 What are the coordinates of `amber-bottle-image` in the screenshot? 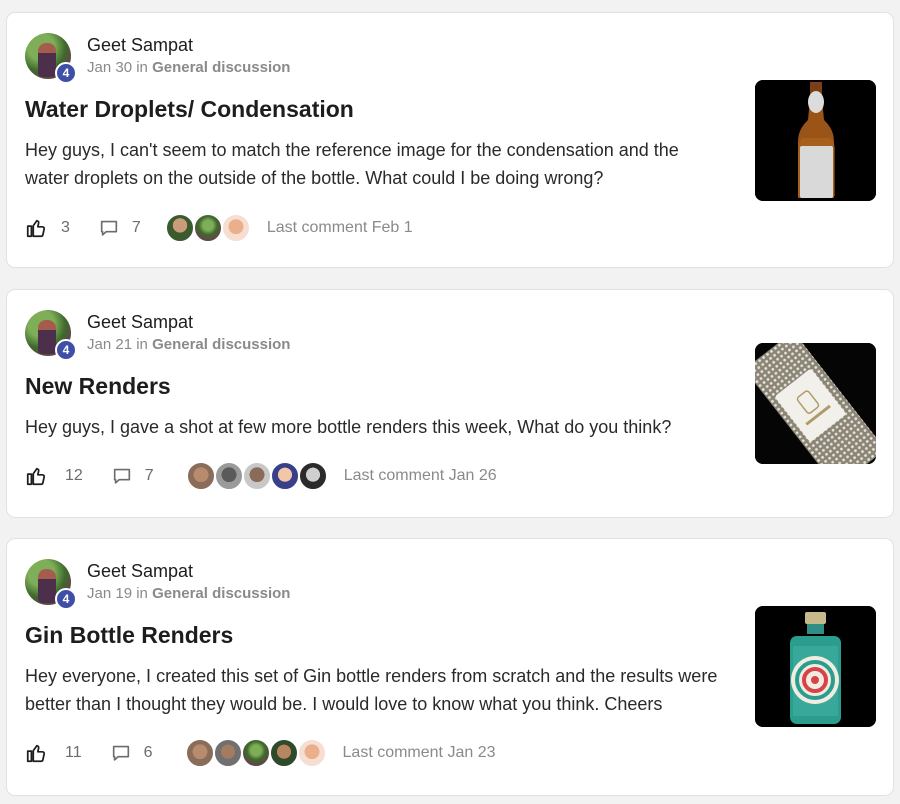 It's located at (815, 140).